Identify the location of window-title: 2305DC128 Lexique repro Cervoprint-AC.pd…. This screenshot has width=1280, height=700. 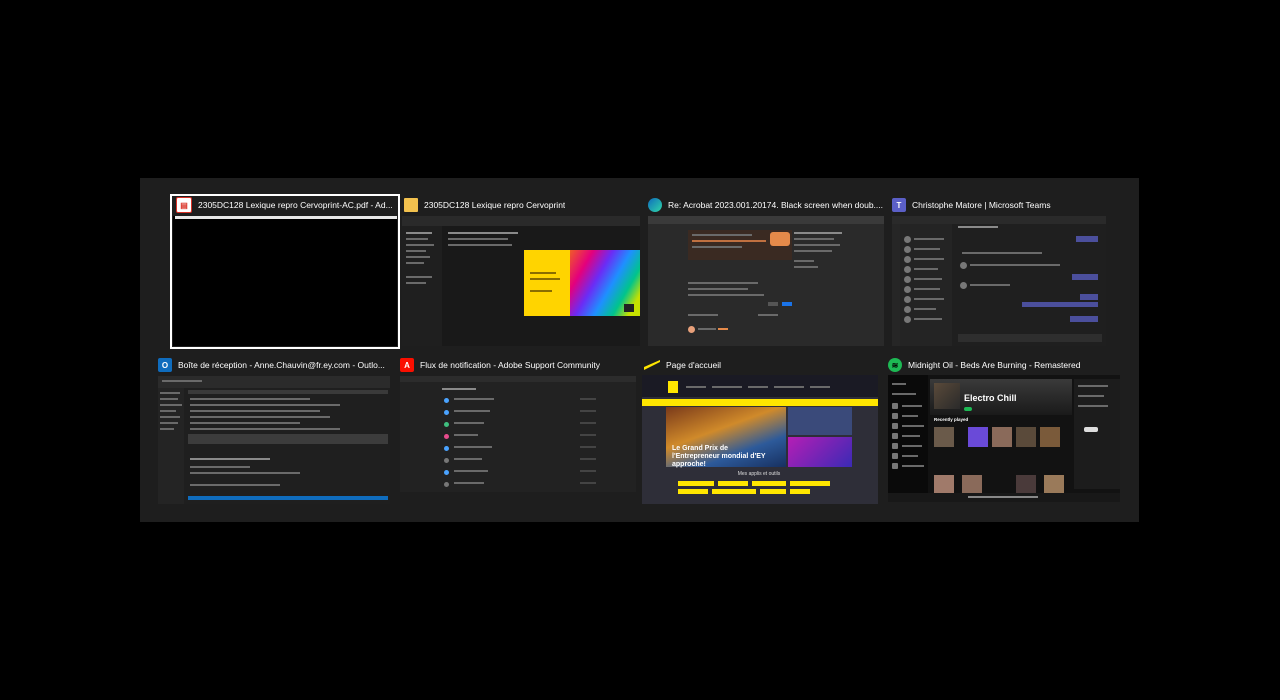
(295, 205).